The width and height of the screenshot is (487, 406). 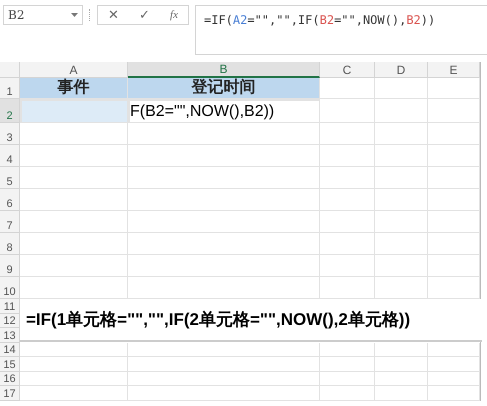 I want to click on dropdown-icon, so click(x=74, y=15).